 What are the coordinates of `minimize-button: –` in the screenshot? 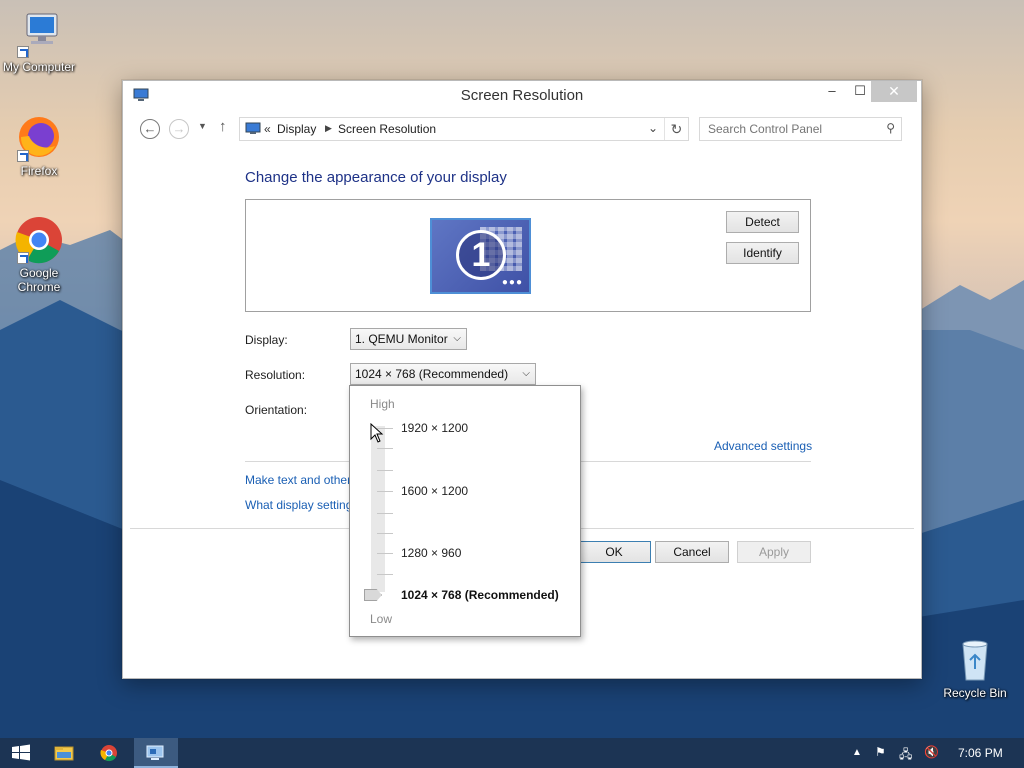 It's located at (832, 91).